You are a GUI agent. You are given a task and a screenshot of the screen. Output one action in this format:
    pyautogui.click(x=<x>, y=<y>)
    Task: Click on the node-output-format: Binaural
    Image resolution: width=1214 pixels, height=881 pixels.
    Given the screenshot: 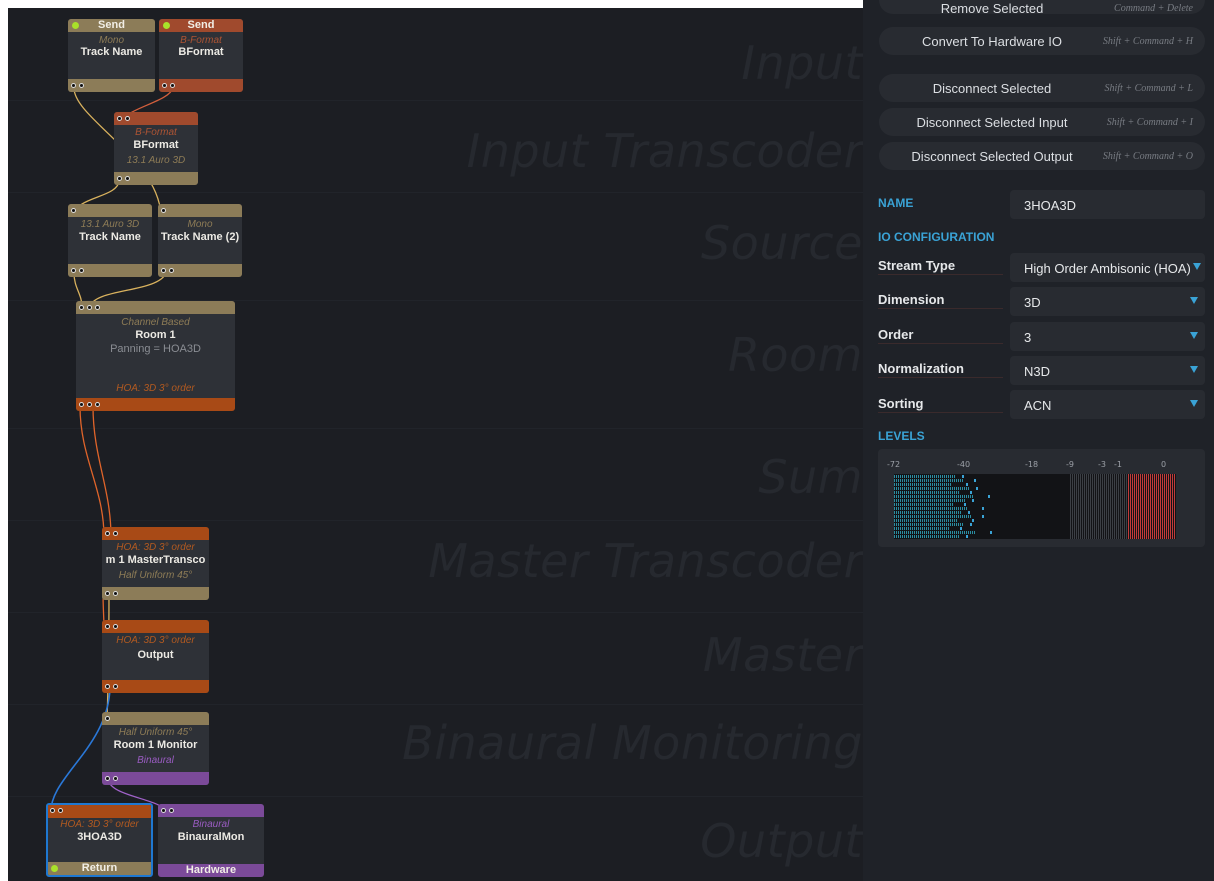 What is the action you would take?
    pyautogui.click(x=155, y=760)
    